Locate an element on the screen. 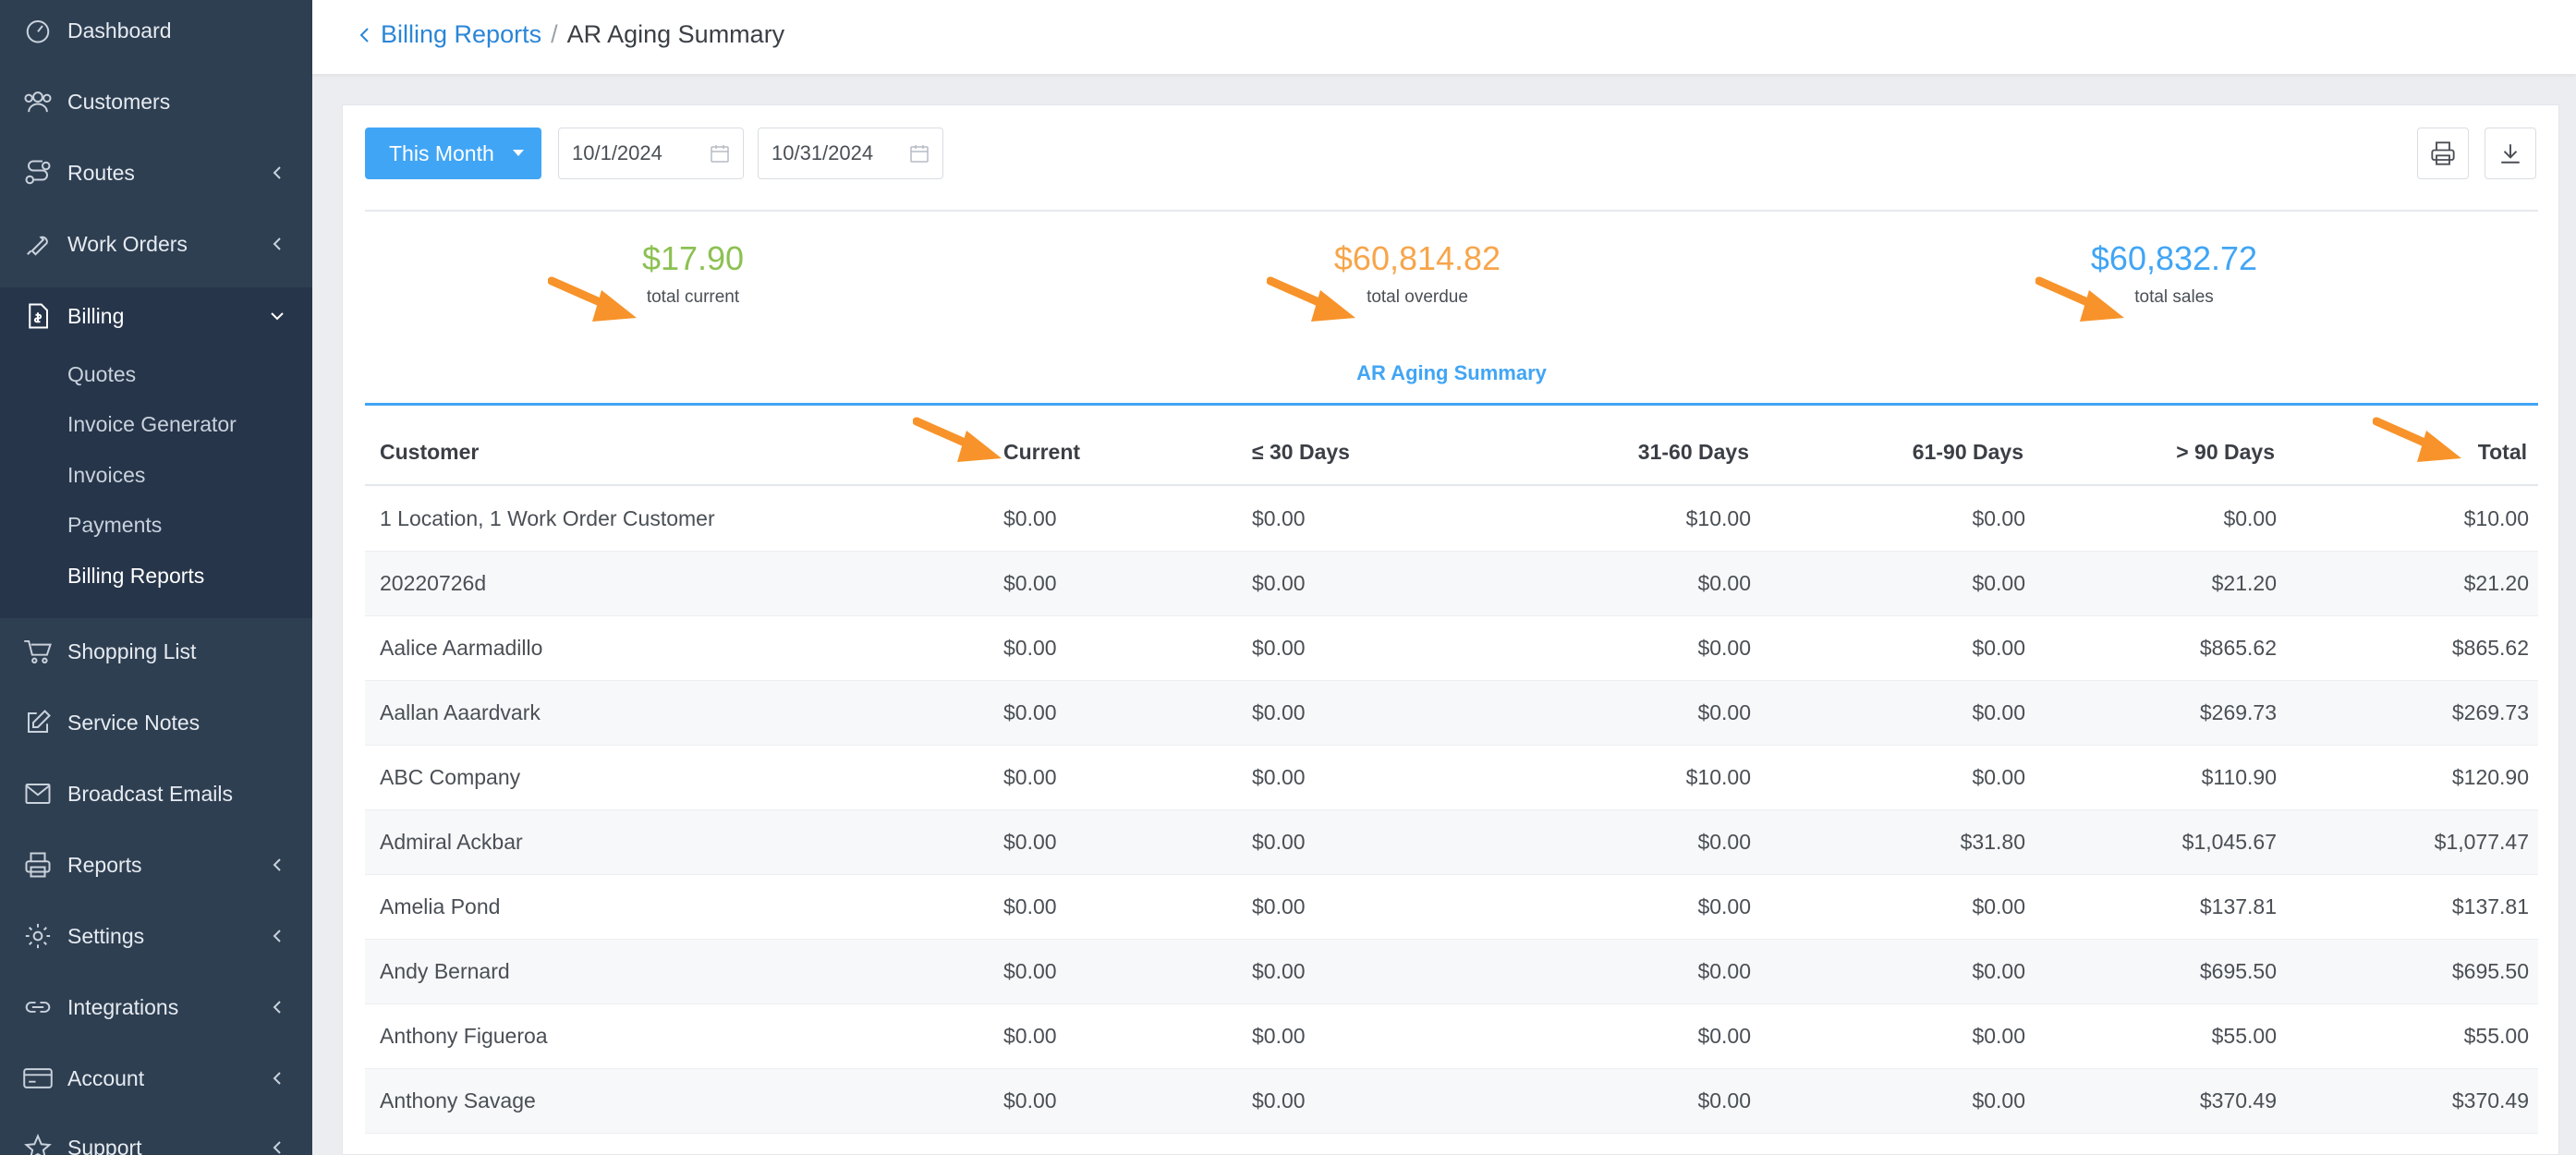  customer-name-cell: Aalice Aarmadillo is located at coordinates (461, 648).